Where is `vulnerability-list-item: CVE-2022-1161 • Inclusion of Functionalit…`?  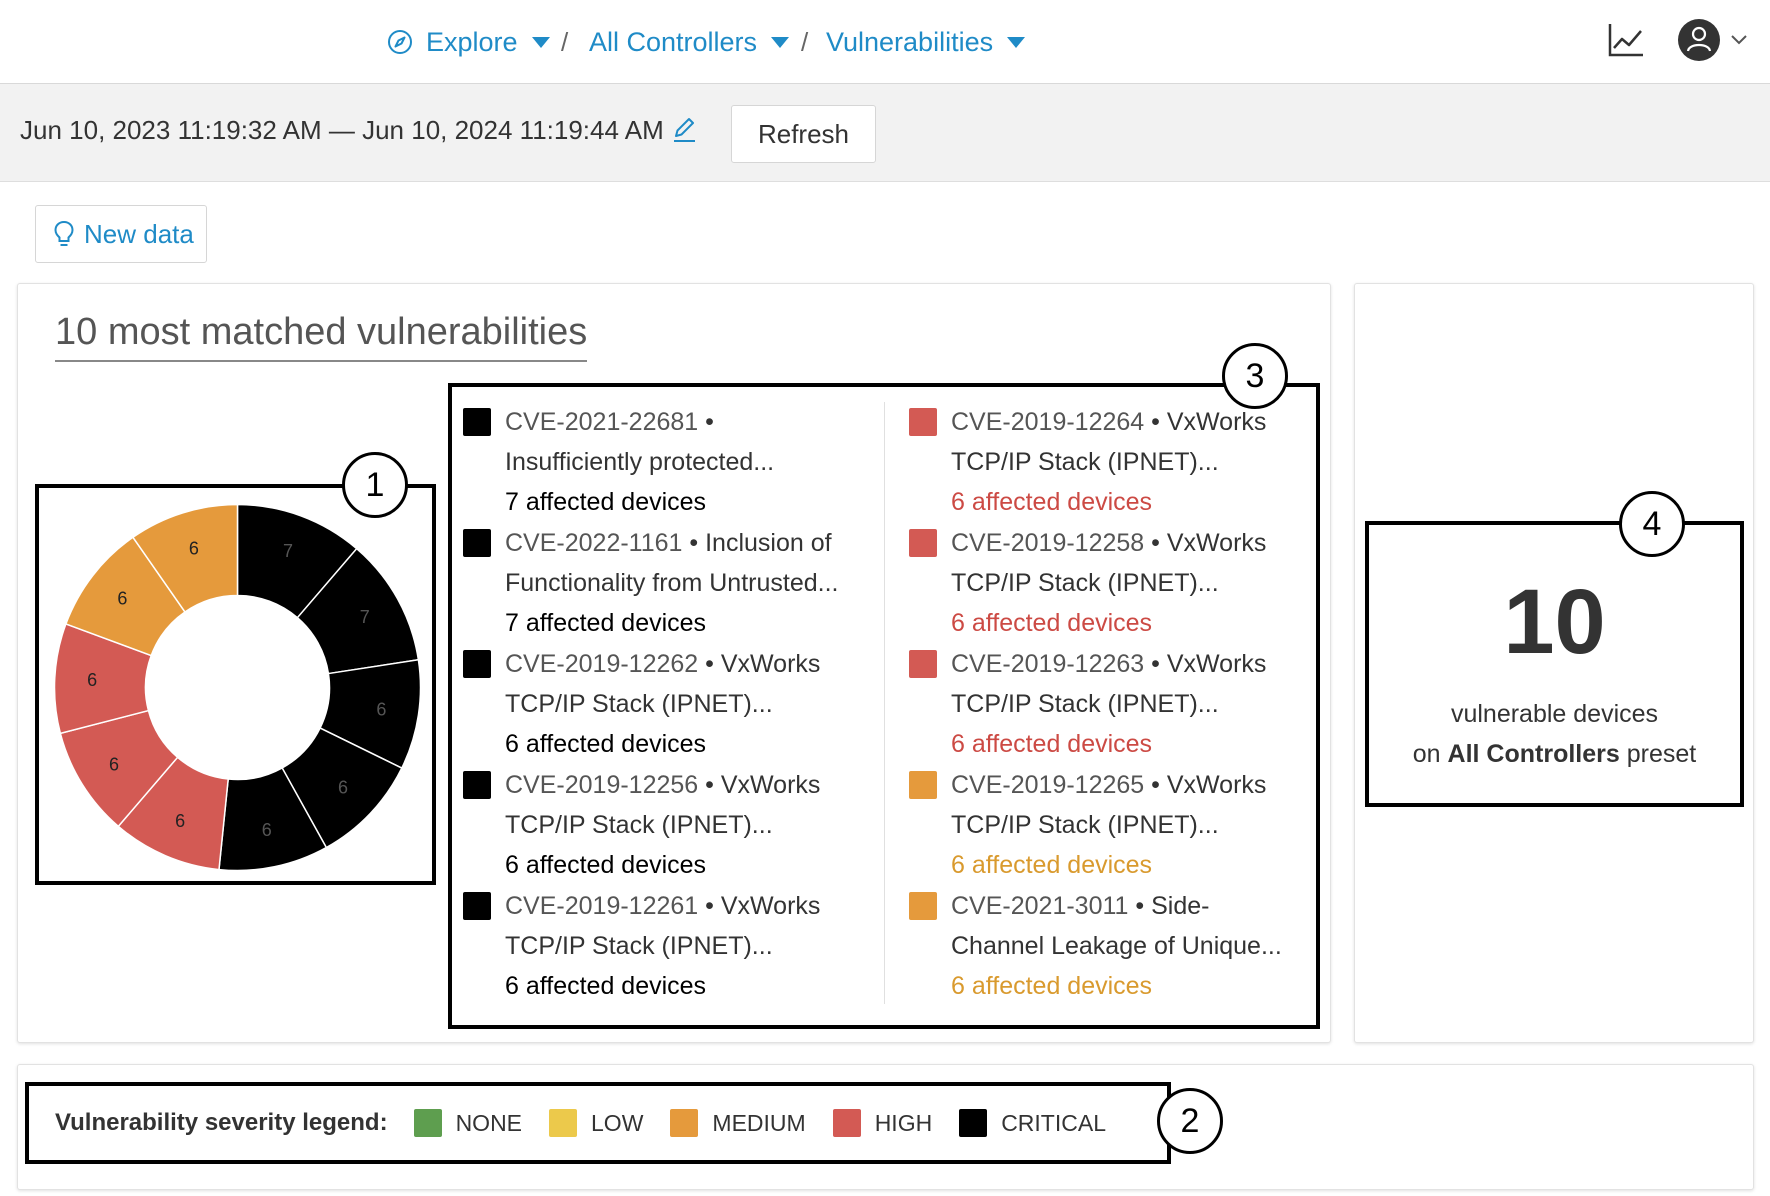 vulnerability-list-item: CVE-2022-1161 • Inclusion of Functionalit… is located at coordinates (655, 583).